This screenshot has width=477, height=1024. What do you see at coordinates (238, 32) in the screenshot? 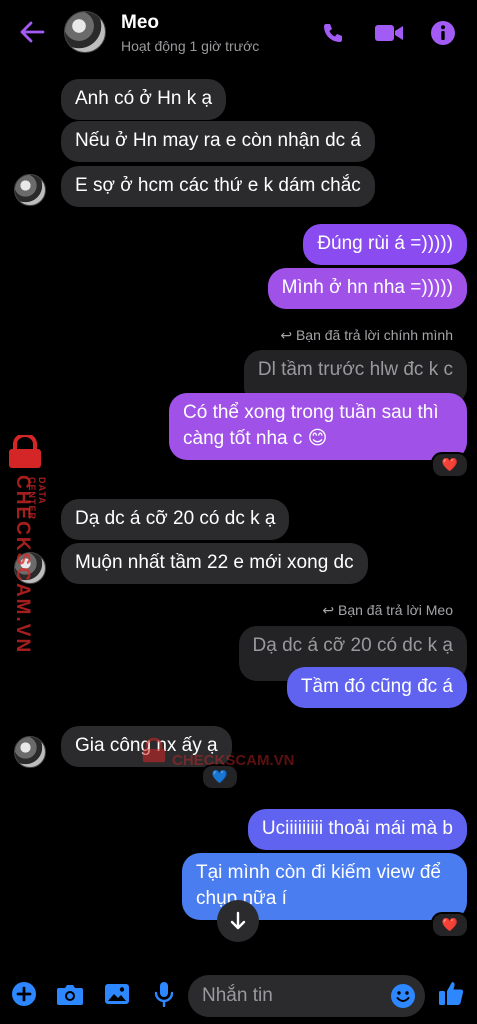
I see `chat-header: Meo Hoạt động 1 giờ trước` at bounding box center [238, 32].